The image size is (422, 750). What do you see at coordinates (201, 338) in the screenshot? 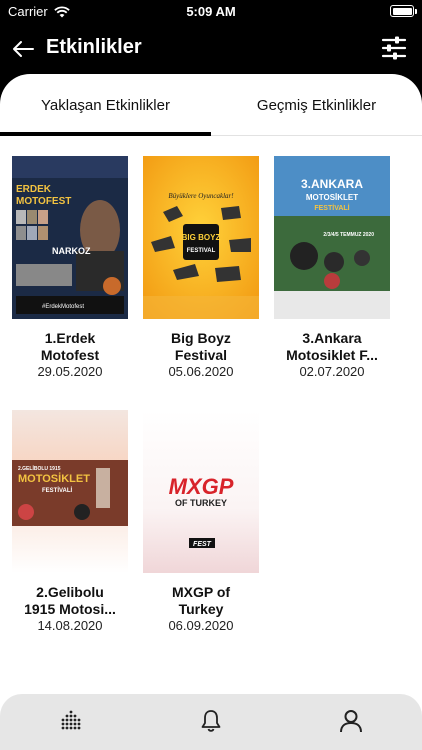
I see `event-name-line1: Big Boyz` at bounding box center [201, 338].